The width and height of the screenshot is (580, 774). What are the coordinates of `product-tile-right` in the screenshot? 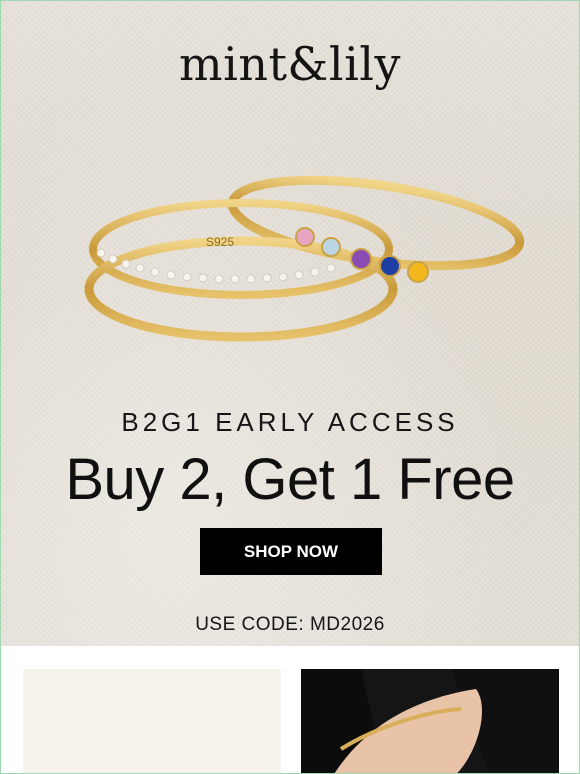 It's located at (430, 721).